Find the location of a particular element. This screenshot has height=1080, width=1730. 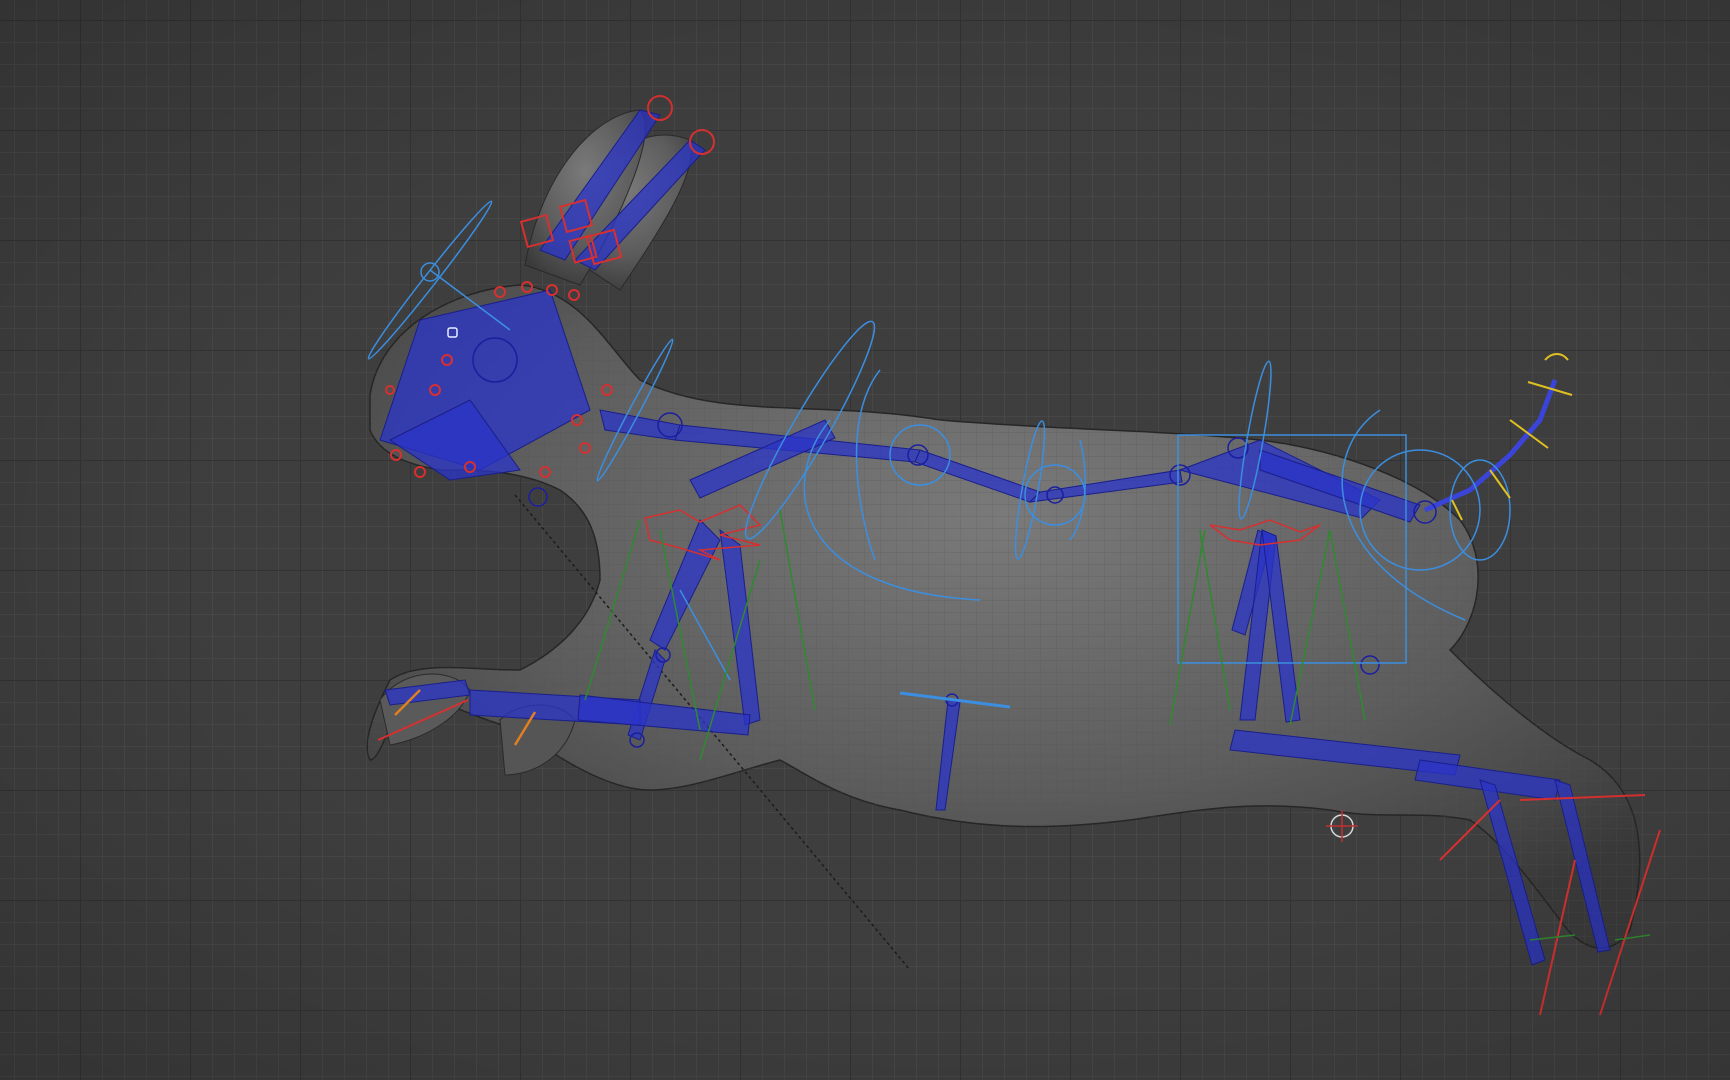

head-aim-handle is located at coordinates (430, 272).